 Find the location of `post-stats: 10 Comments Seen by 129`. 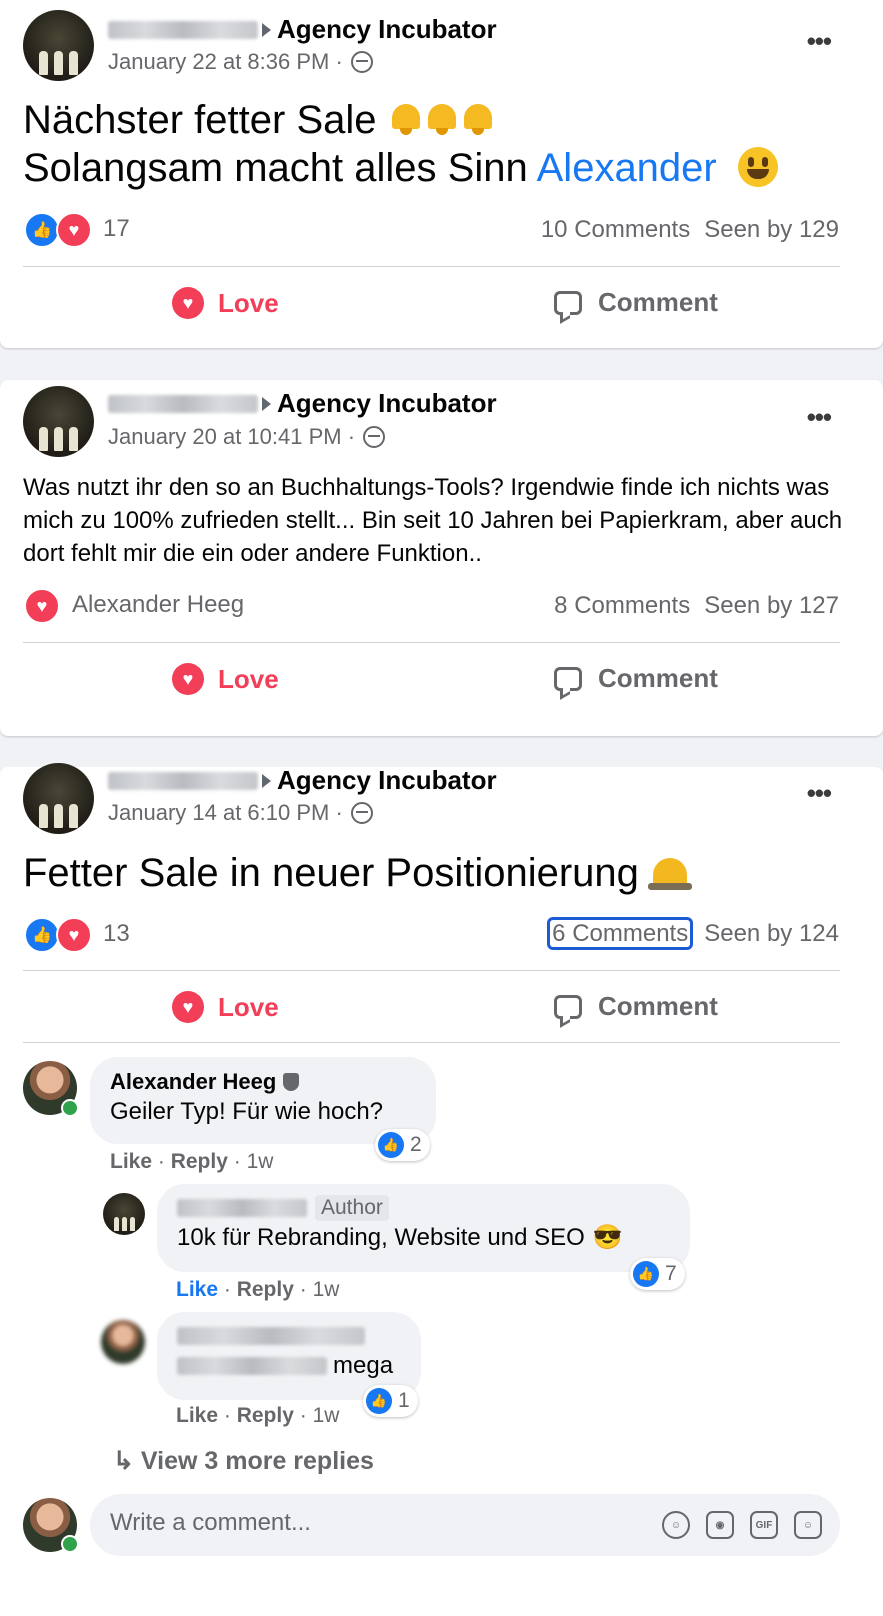

post-stats: 10 Comments Seen by 129 is located at coordinates (690, 230).